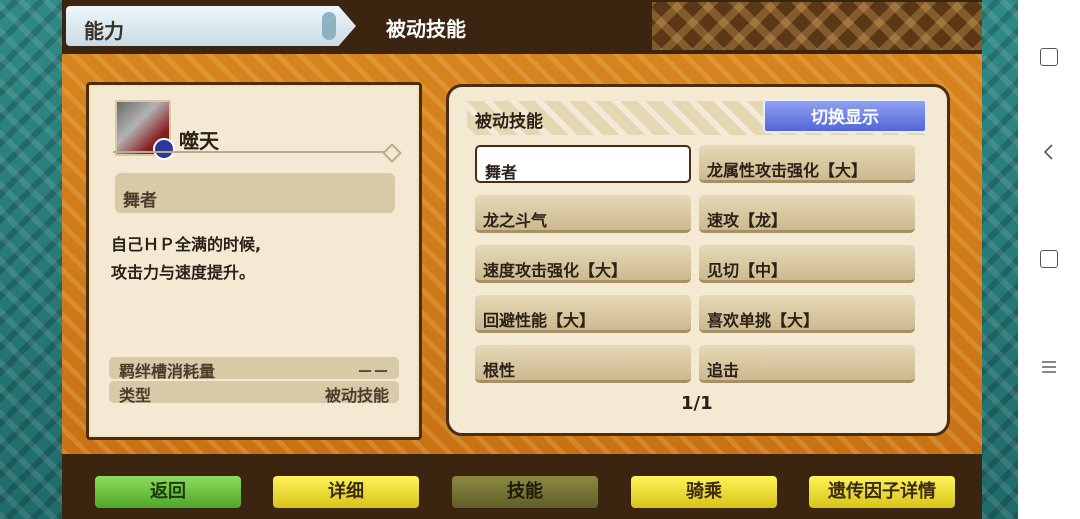 The height and width of the screenshot is (519, 1080). What do you see at coordinates (787, 170) in the screenshot?
I see `skill-label: 龙属性攻击强化【大】` at bounding box center [787, 170].